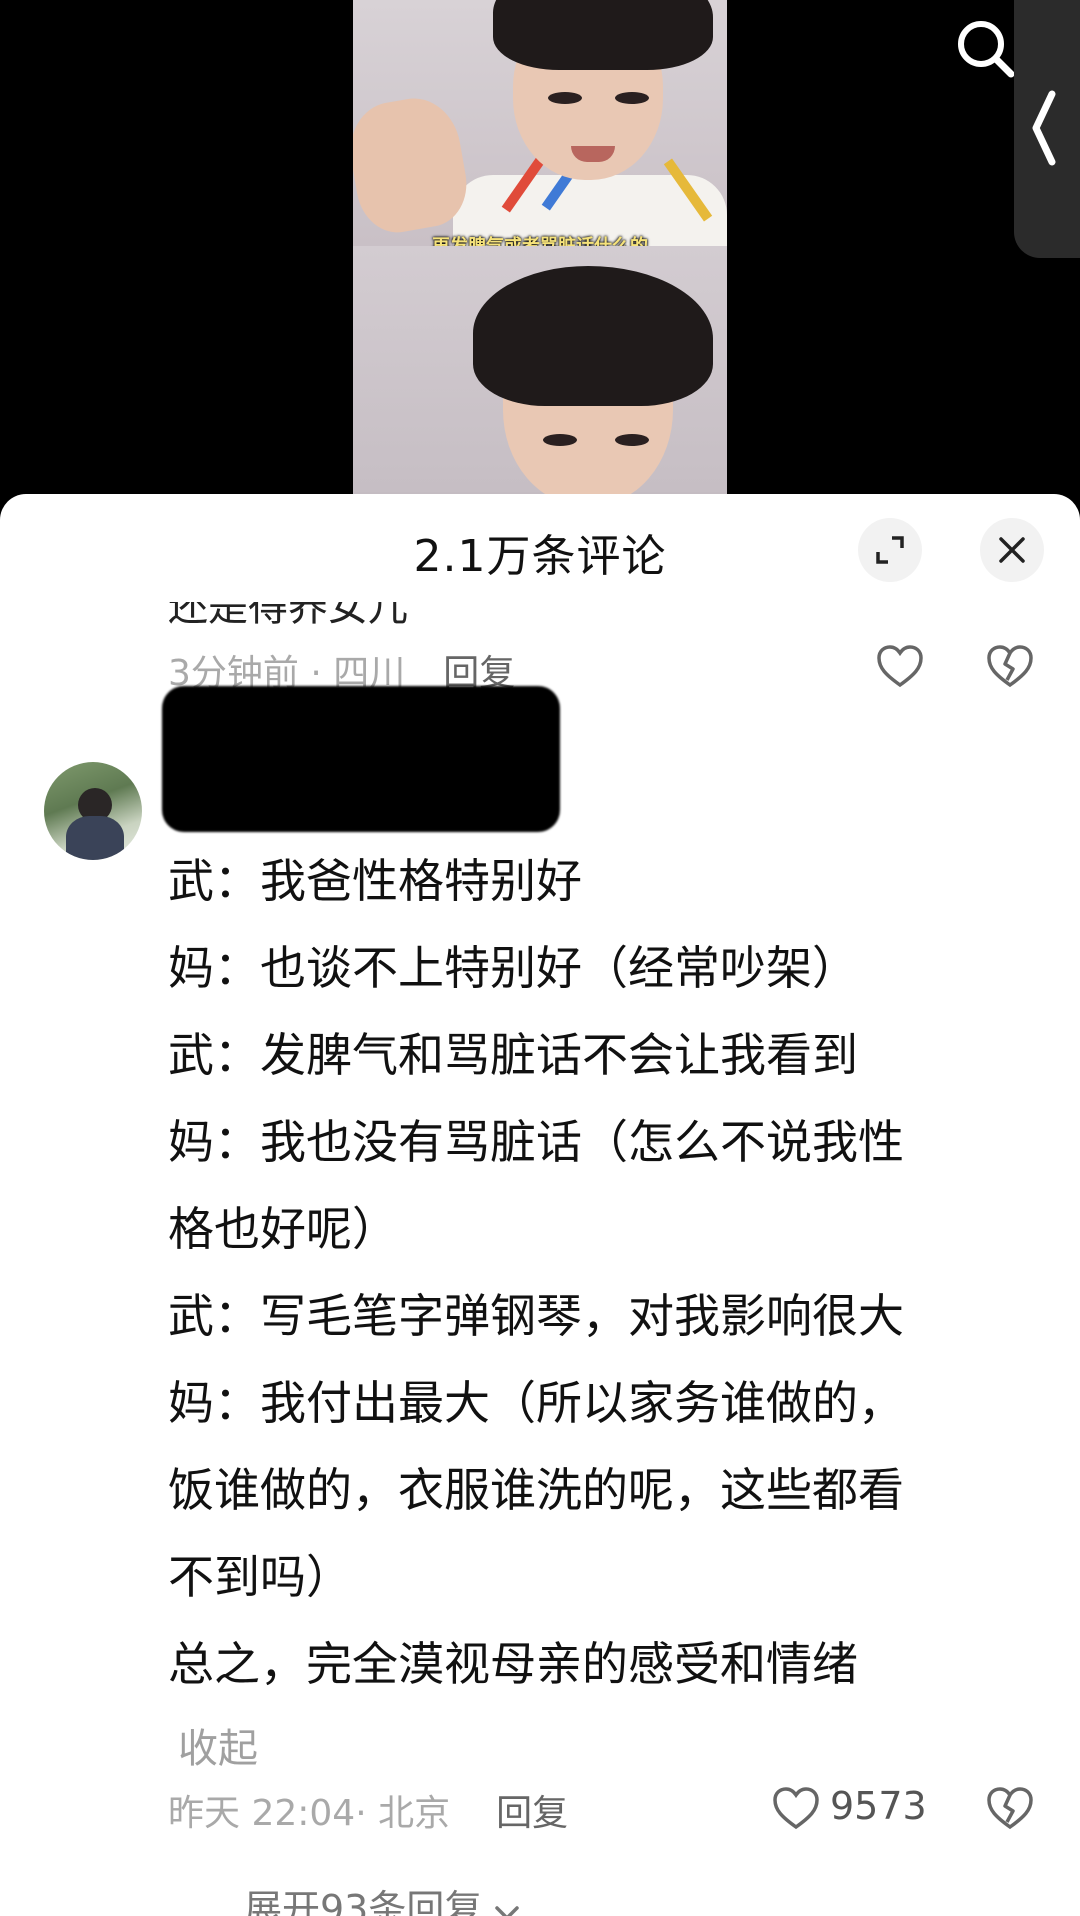  I want to click on expand-replies-label: 展开93条回复, so click(363, 1901).